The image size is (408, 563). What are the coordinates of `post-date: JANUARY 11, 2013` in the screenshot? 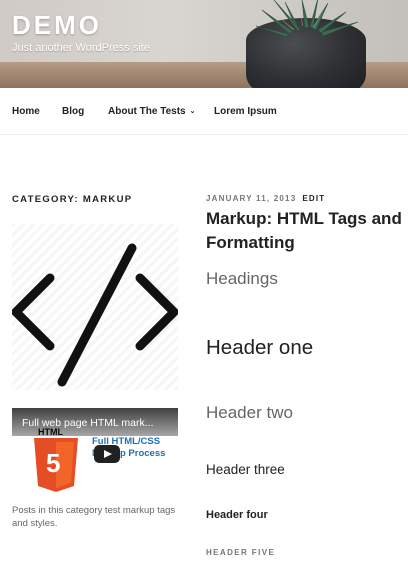 It's located at (251, 198).